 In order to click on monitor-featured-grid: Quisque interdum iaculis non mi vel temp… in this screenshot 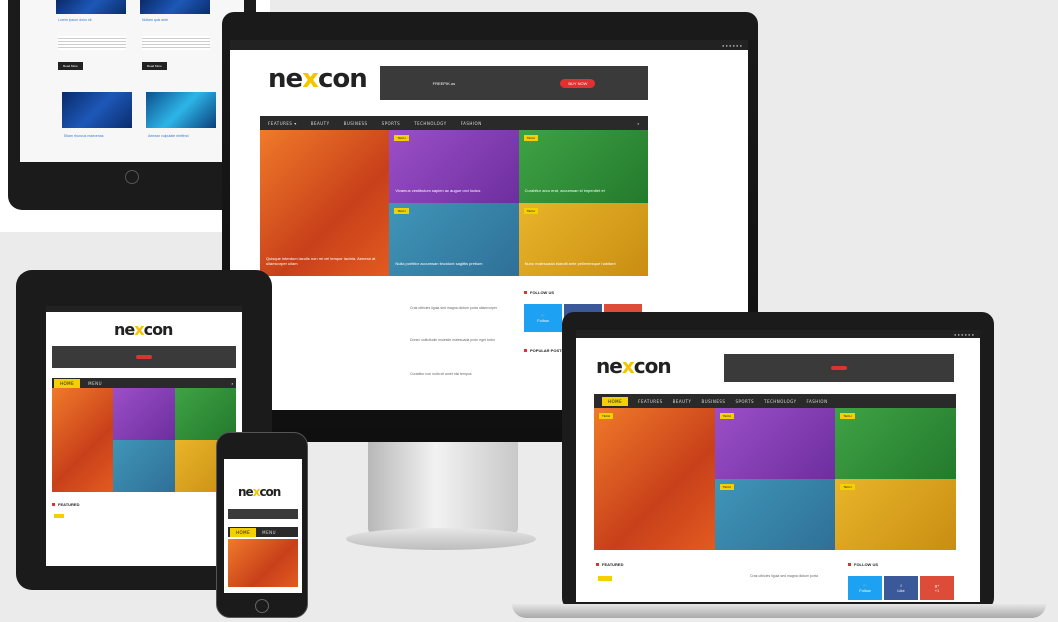, I will do `click(454, 203)`.